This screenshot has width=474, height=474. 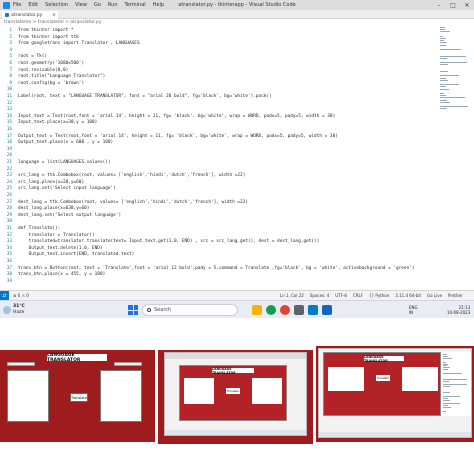 I want to click on store-icon, so click(x=299, y=310).